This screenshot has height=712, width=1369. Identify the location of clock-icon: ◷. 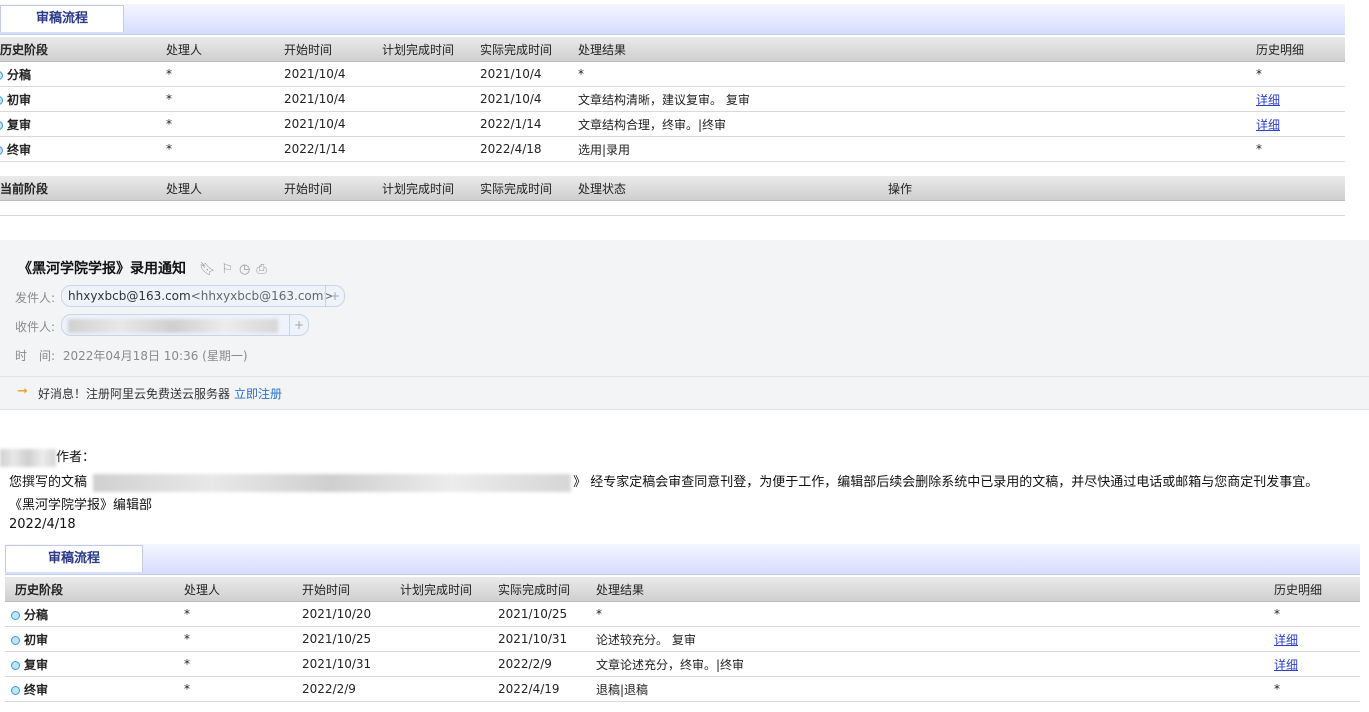
(244, 269).